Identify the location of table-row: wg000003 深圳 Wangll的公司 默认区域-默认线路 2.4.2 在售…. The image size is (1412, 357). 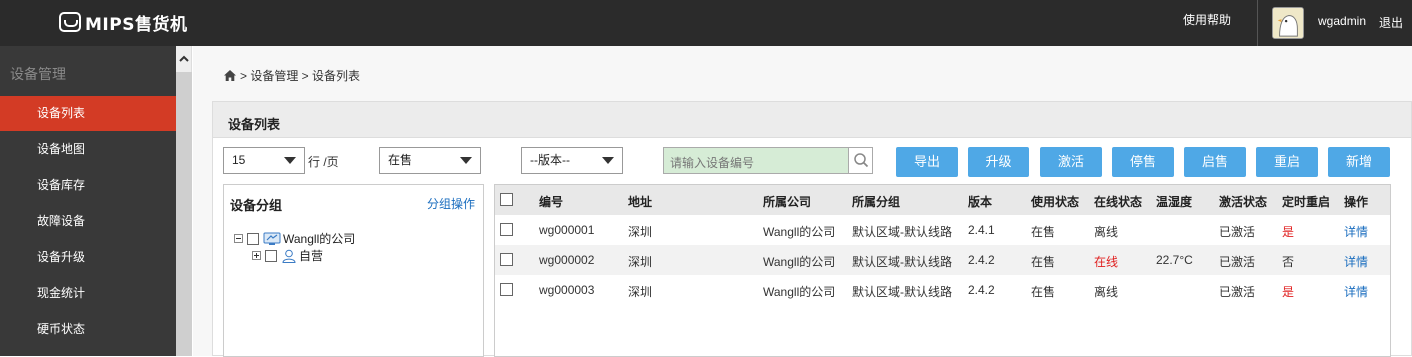
(942, 290).